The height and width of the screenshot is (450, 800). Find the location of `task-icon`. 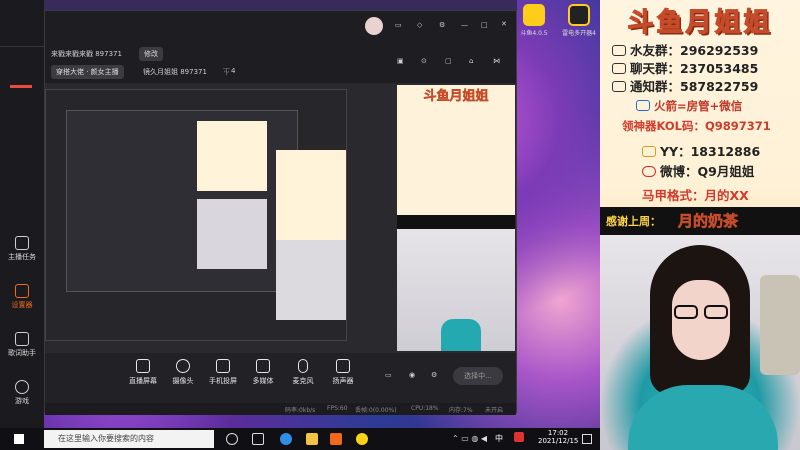

task-icon is located at coordinates (22, 243).